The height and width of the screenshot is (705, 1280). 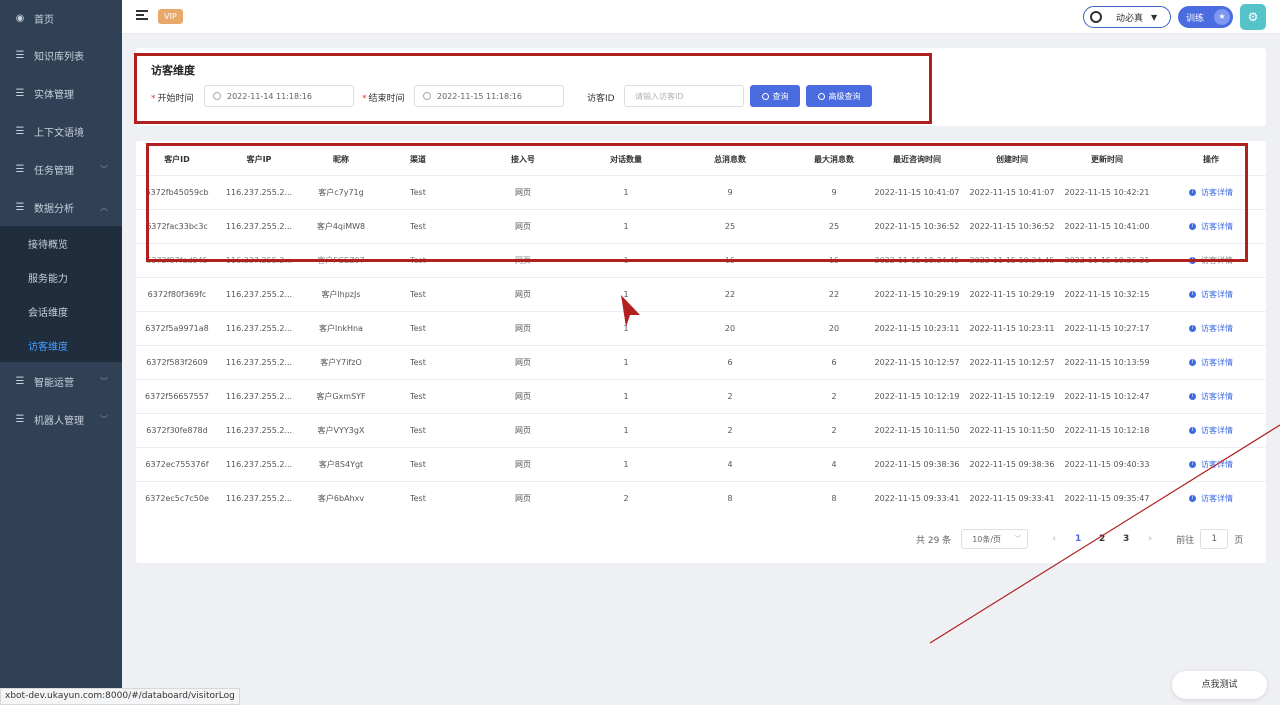 I want to click on page-number: 2, so click(x=1102, y=539).